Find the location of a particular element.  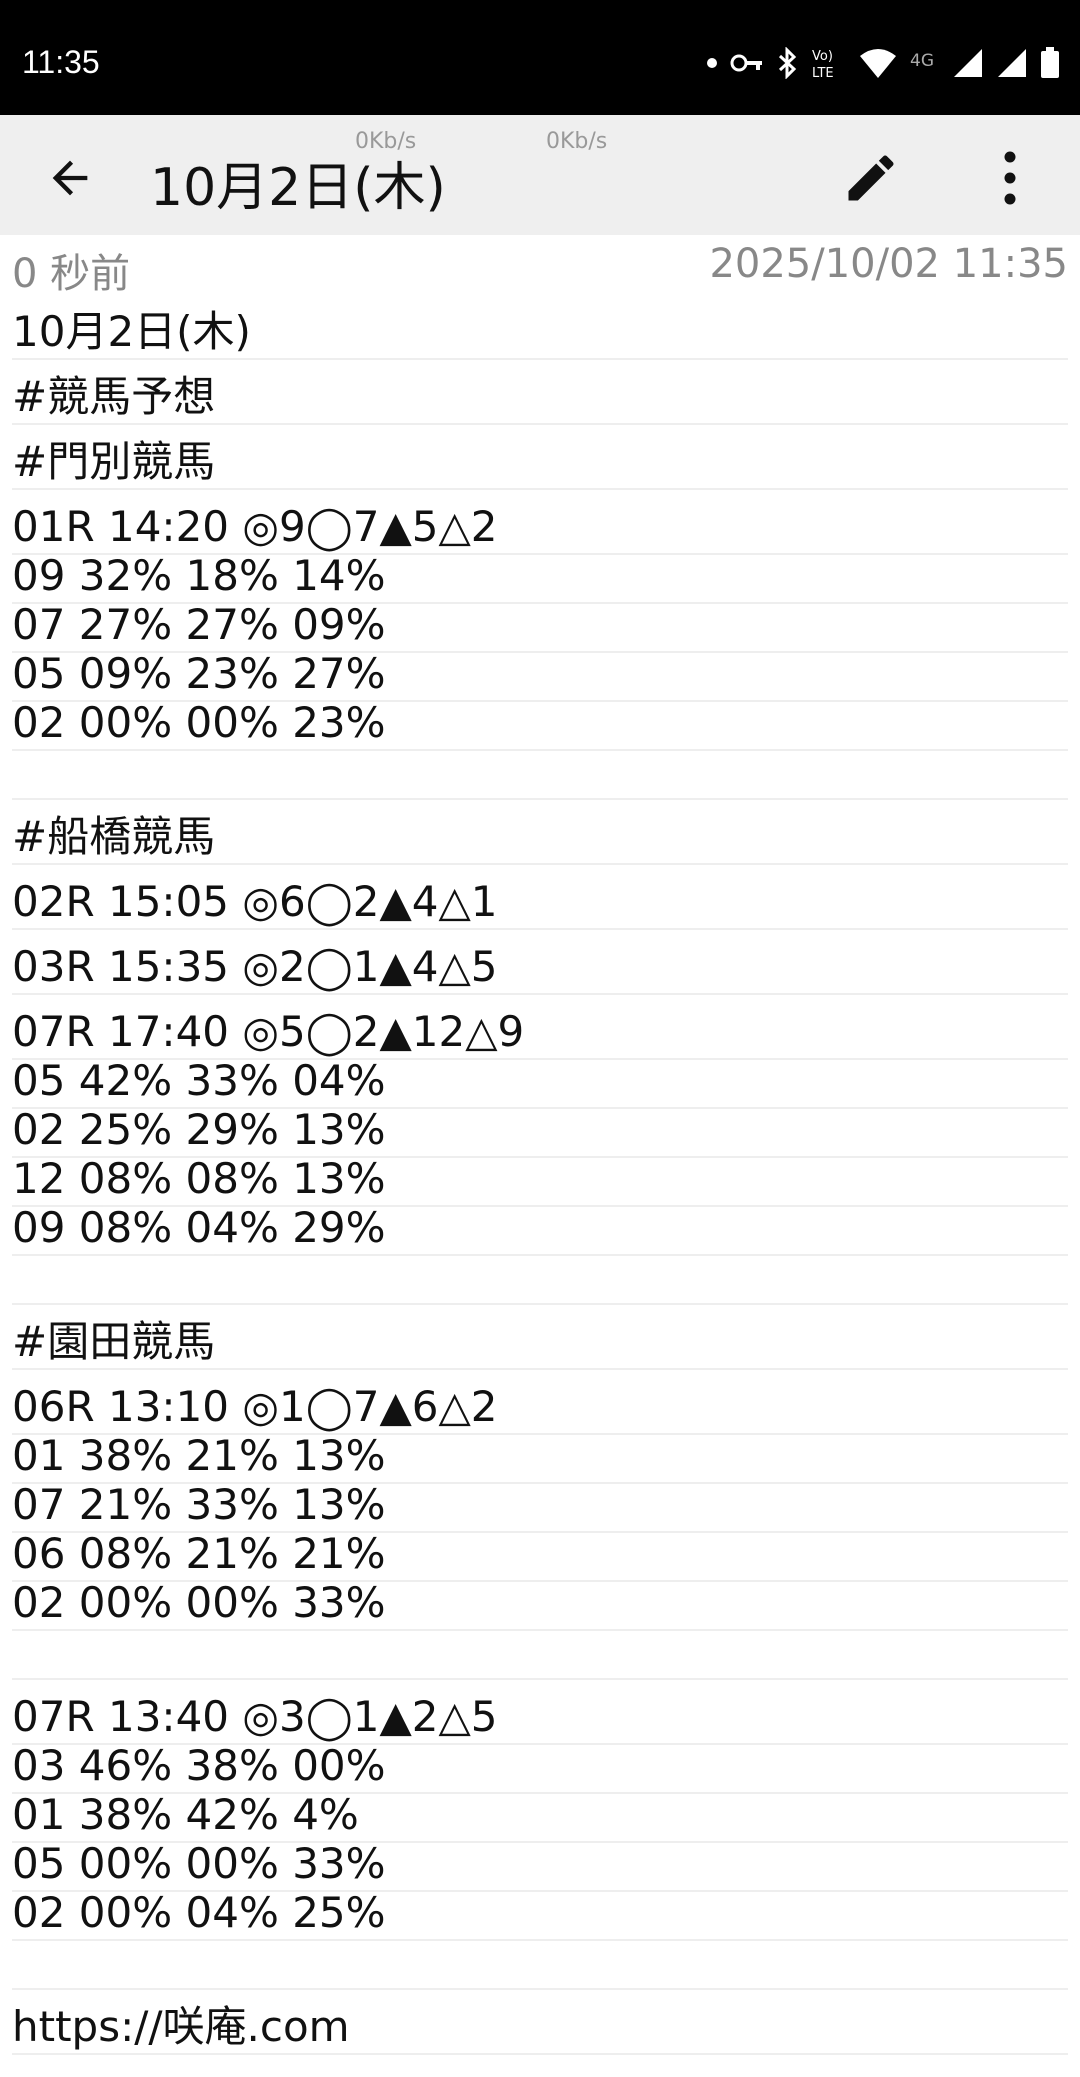

app-bar: 10月2日(木) 0Kb/s 0Kb/s is located at coordinates (540, 175).